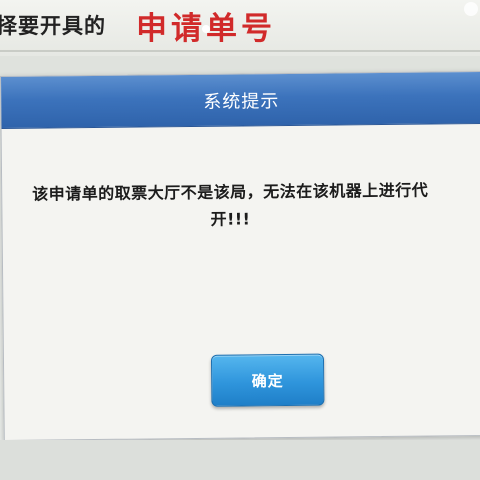 This screenshot has width=480, height=480. I want to click on background-prompt-text: 择要开具的, so click(53, 26).